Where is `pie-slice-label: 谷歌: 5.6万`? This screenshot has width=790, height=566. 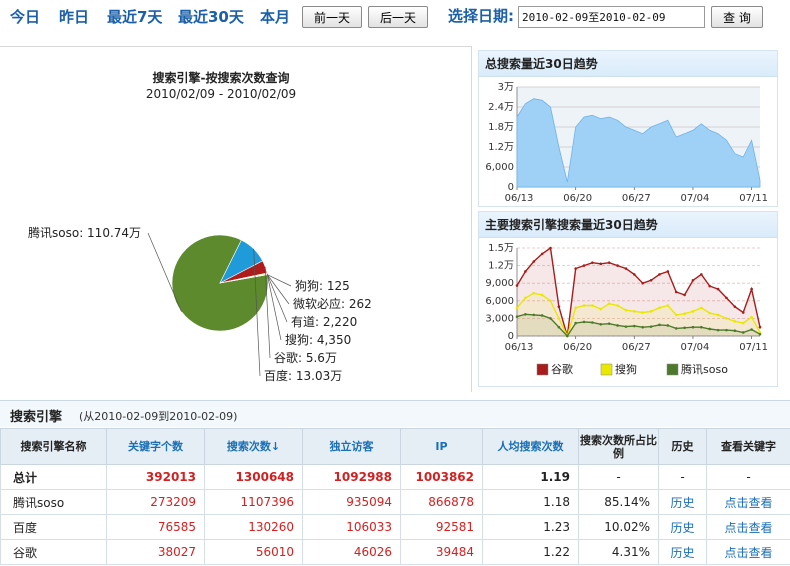
pie-slice-label: 谷歌: 5.6万 is located at coordinates (305, 357).